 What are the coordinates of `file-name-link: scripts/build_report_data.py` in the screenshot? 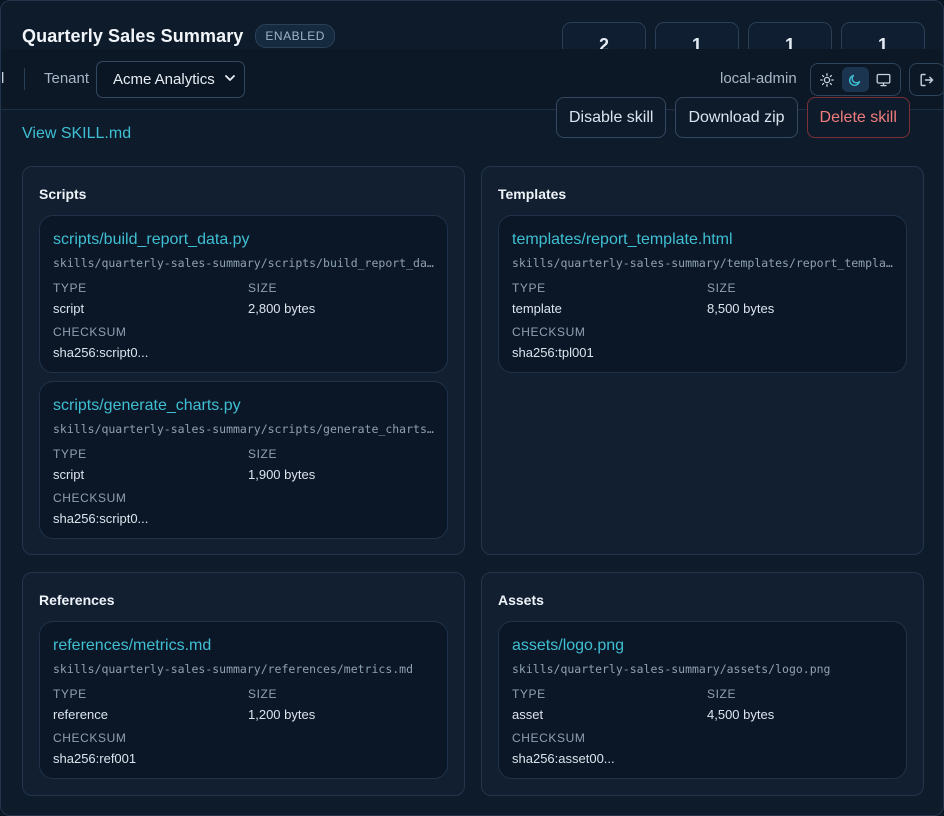 It's located at (151, 240).